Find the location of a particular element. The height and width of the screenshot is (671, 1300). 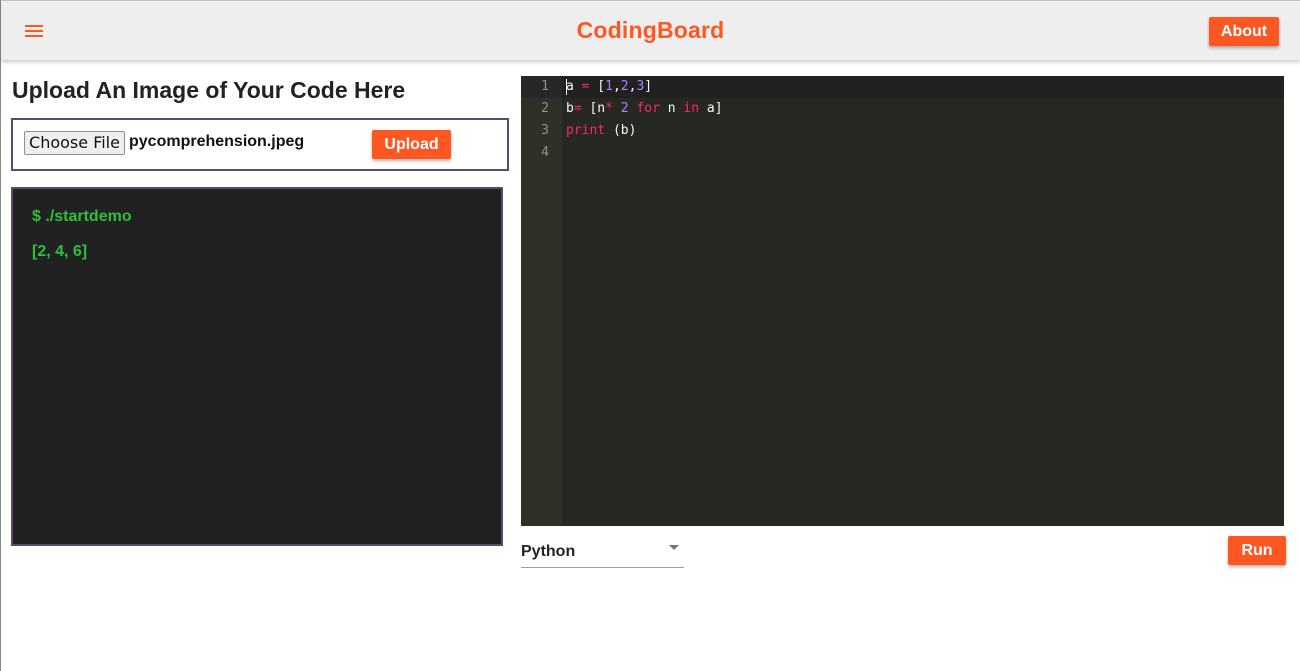

line-number: 4 is located at coordinates (545, 152).